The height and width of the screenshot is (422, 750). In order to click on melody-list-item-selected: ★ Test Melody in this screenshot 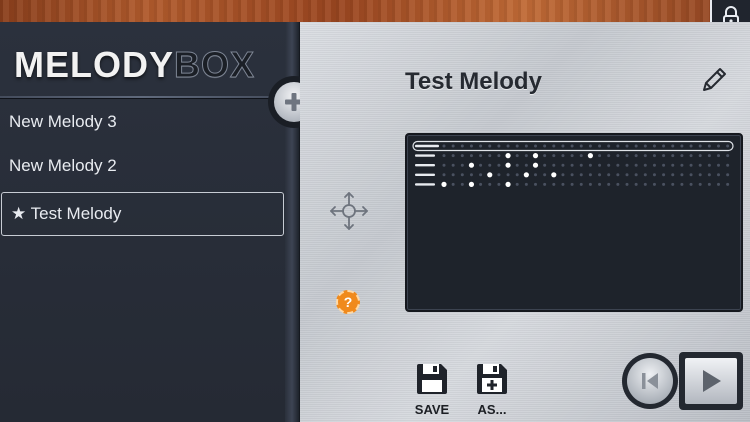, I will do `click(142, 214)`.